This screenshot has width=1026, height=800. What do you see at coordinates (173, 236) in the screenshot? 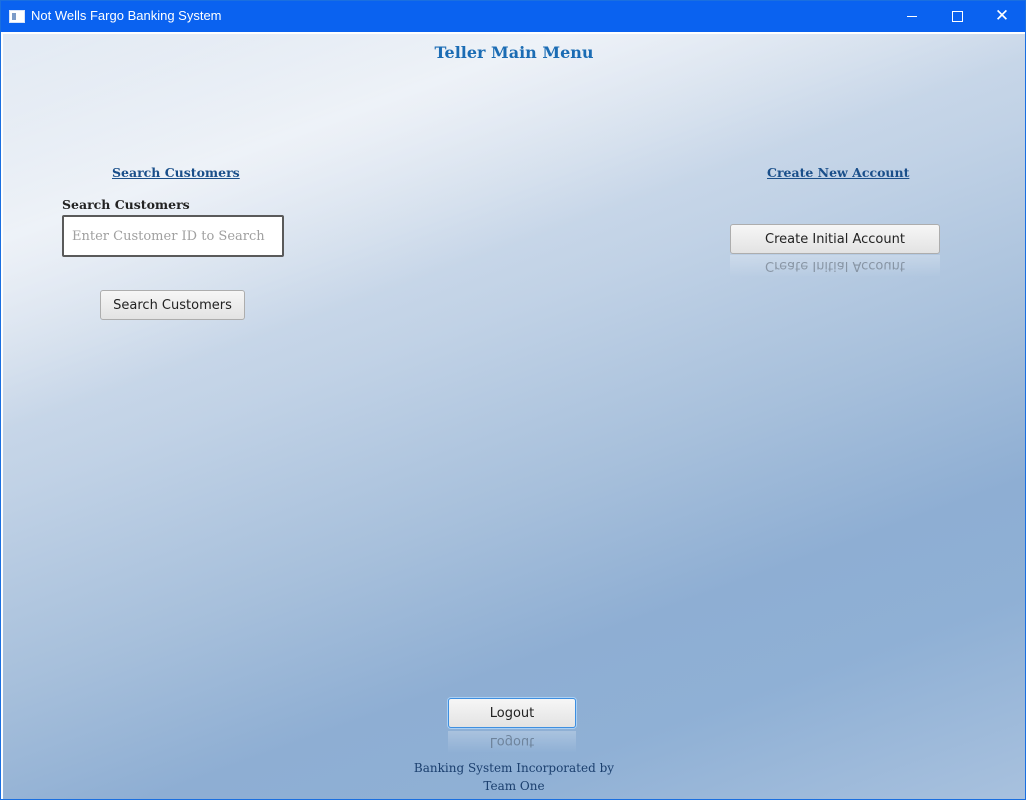
I see `customer-id-search-input` at bounding box center [173, 236].